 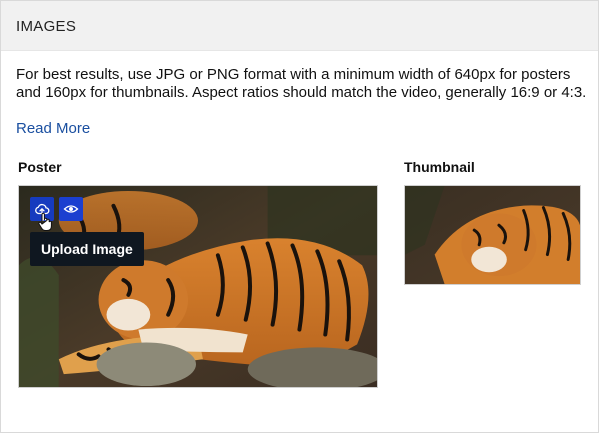 I want to click on preview-image-button, so click(x=71, y=209).